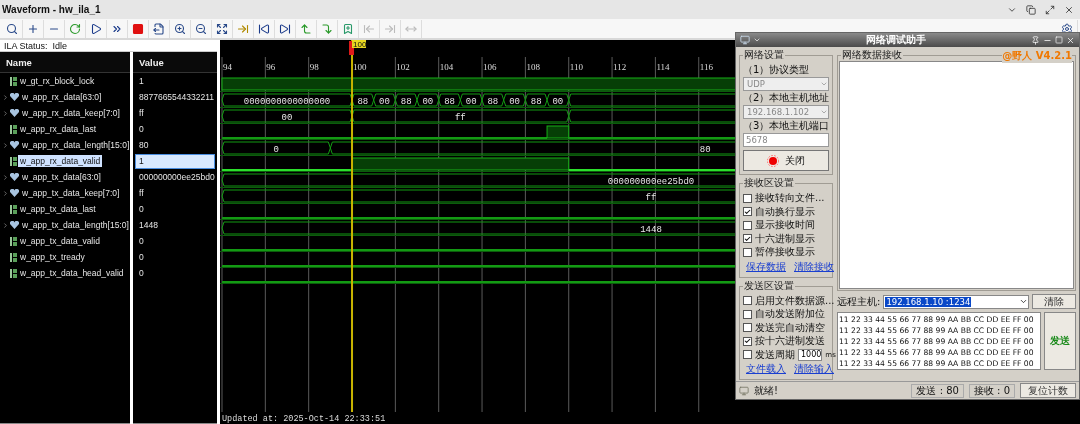 The width and height of the screenshot is (1080, 424). I want to click on bus-value-segment: ff, so click(460, 116).